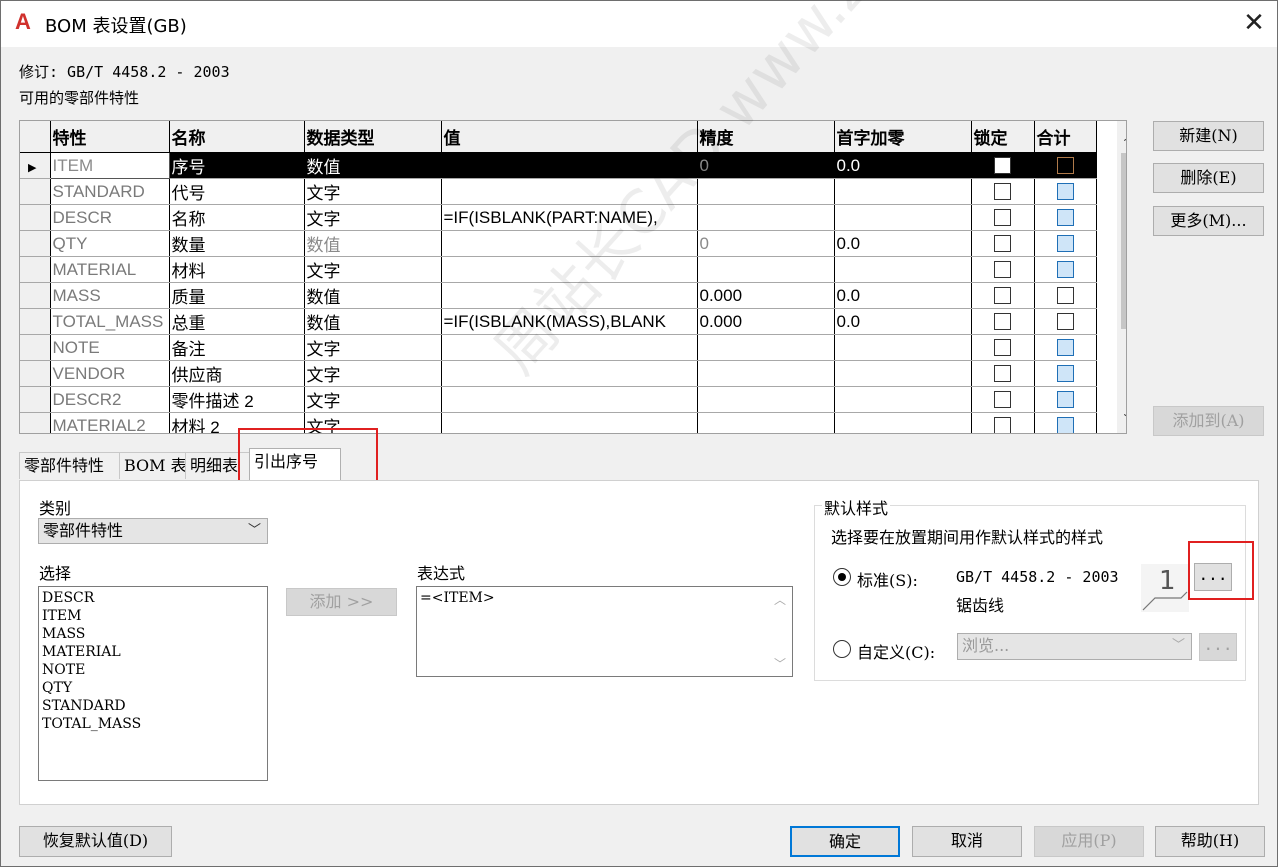  What do you see at coordinates (558, 373) in the screenshot?
I see `table-row: VENDOR 供应商 文字` at bounding box center [558, 373].